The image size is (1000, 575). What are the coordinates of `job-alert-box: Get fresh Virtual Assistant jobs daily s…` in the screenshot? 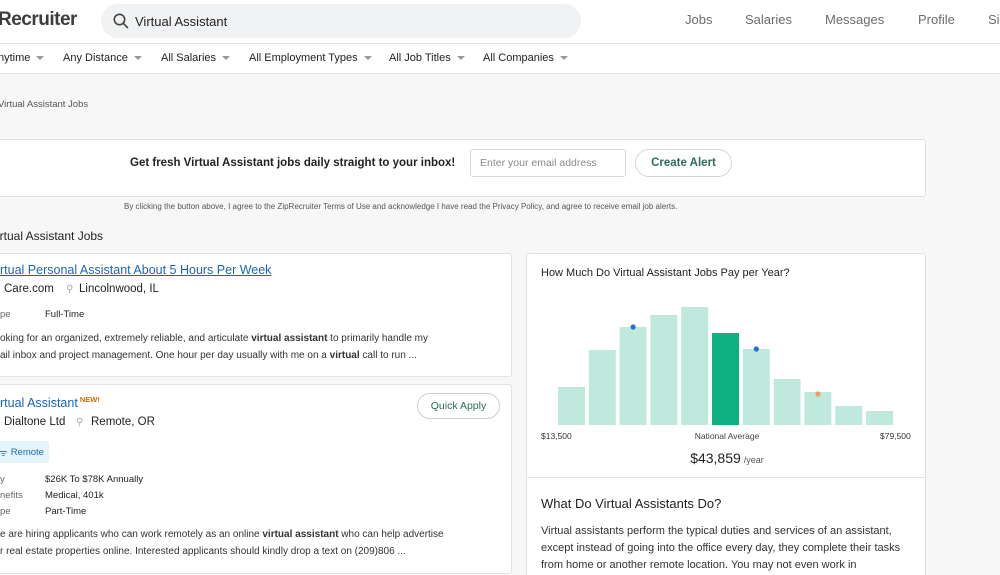 It's located at (463, 168).